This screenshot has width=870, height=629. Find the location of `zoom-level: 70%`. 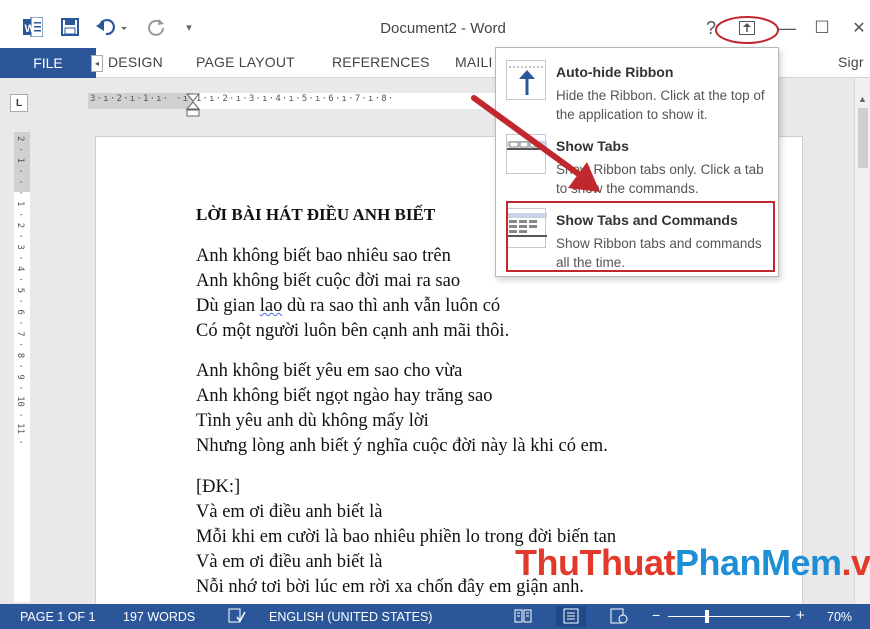

zoom-level: 70% is located at coordinates (839, 617).